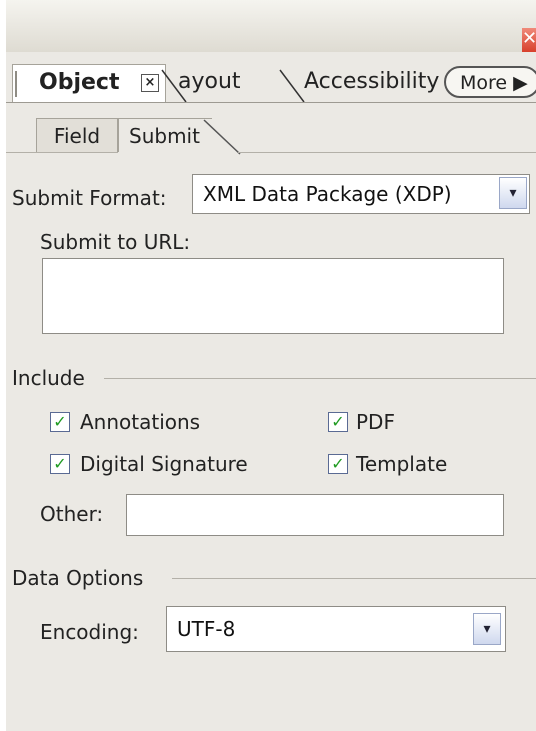 The image size is (536, 731). Describe the element at coordinates (48, 378) in the screenshot. I see `include-section-label: Include` at that location.